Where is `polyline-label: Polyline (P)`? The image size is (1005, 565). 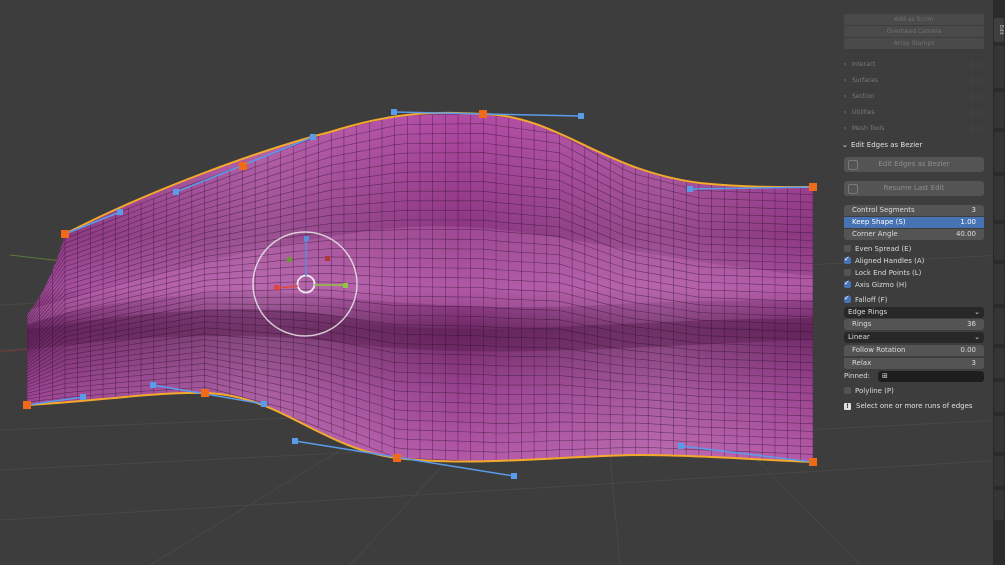
polyline-label: Polyline (P) is located at coordinates (874, 391).